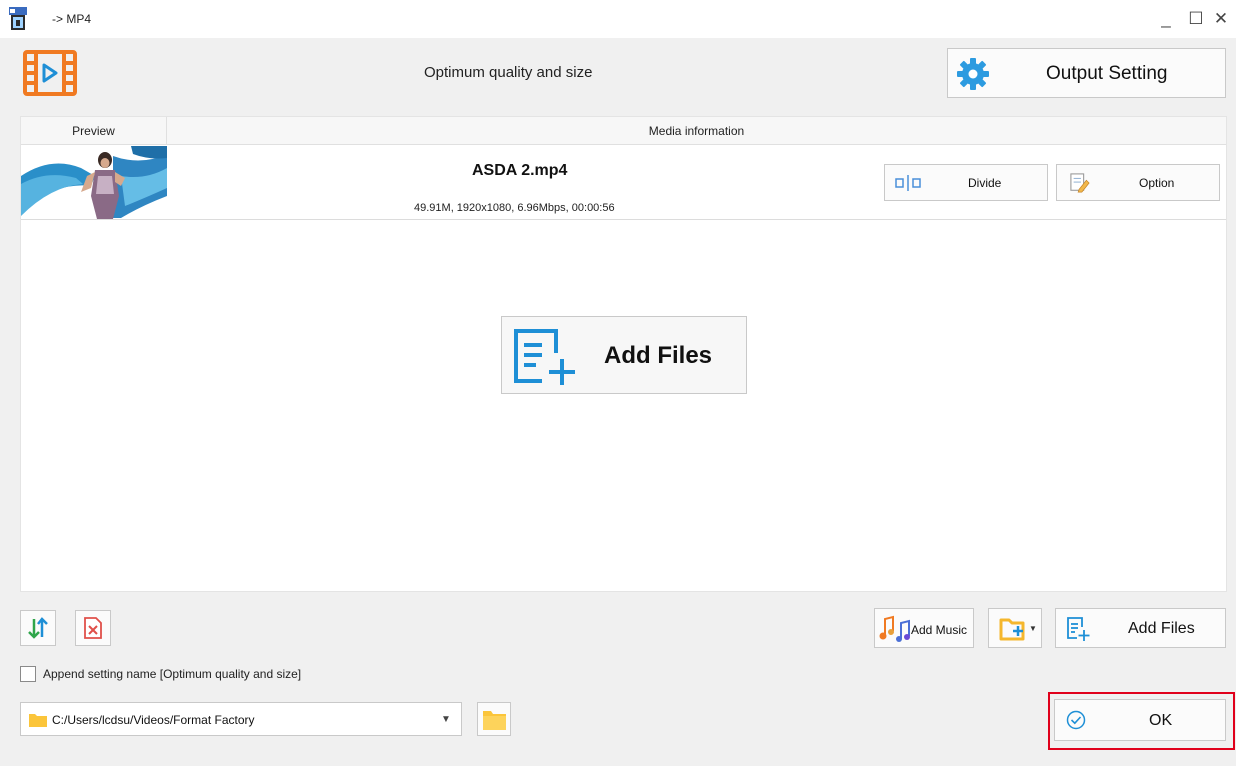  I want to click on sort-arrows-icon, so click(38, 628).